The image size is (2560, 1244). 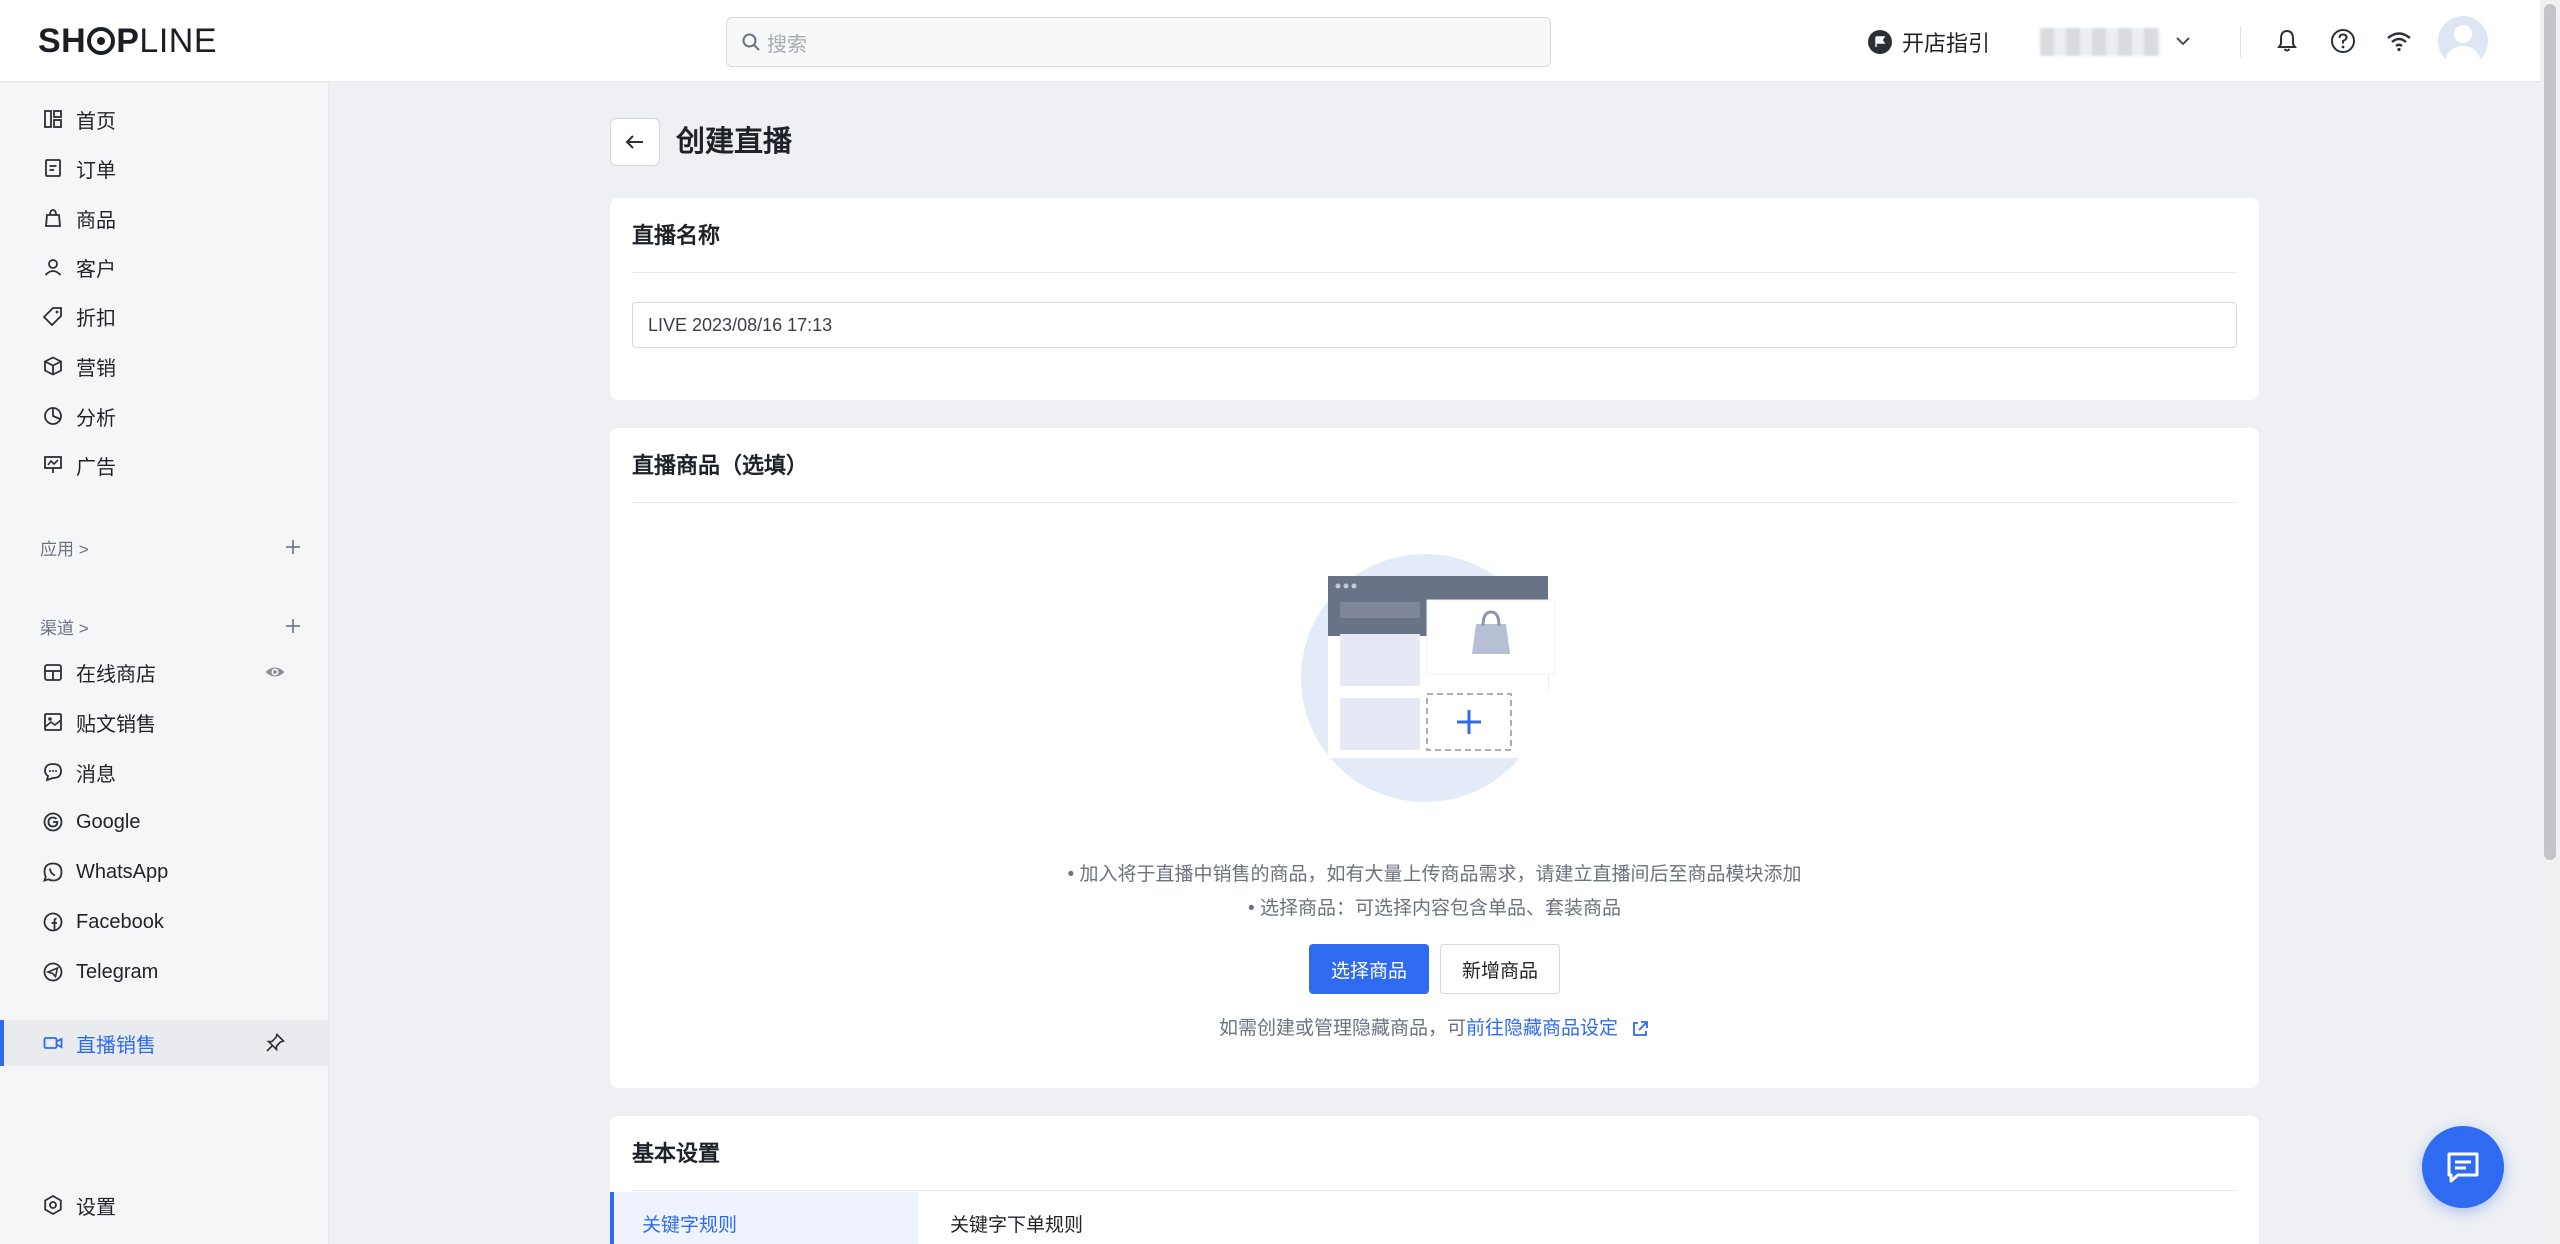 I want to click on sidebar-item-orders: 订单, so click(x=164, y=168).